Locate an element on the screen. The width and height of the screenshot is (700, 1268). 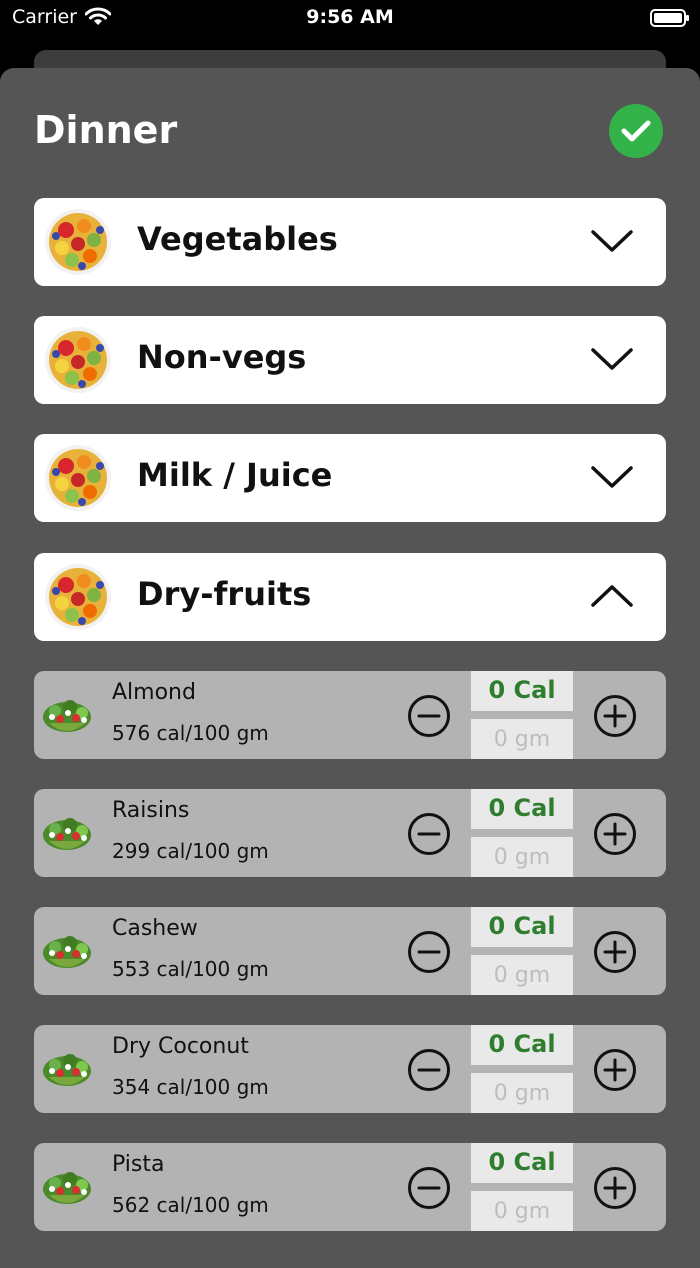
category-label: Milk / Juice is located at coordinates (235, 475).